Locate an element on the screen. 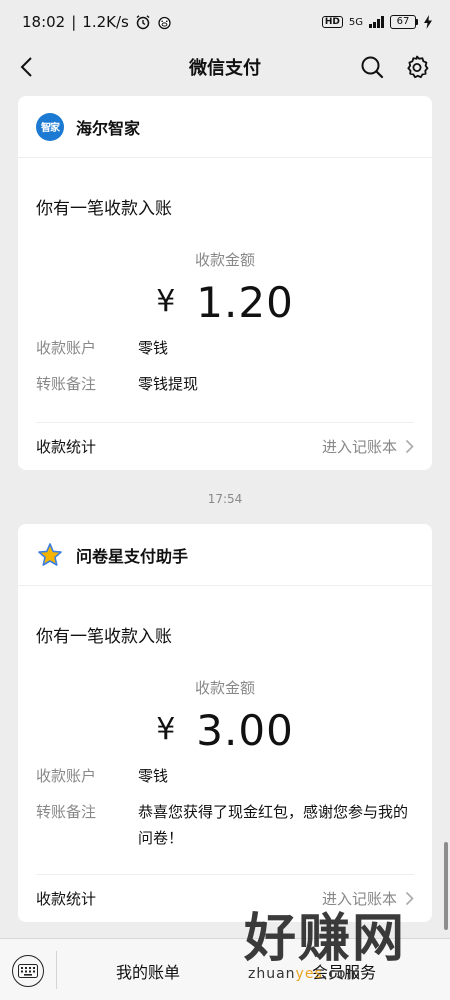  gear-icon is located at coordinates (418, 67).